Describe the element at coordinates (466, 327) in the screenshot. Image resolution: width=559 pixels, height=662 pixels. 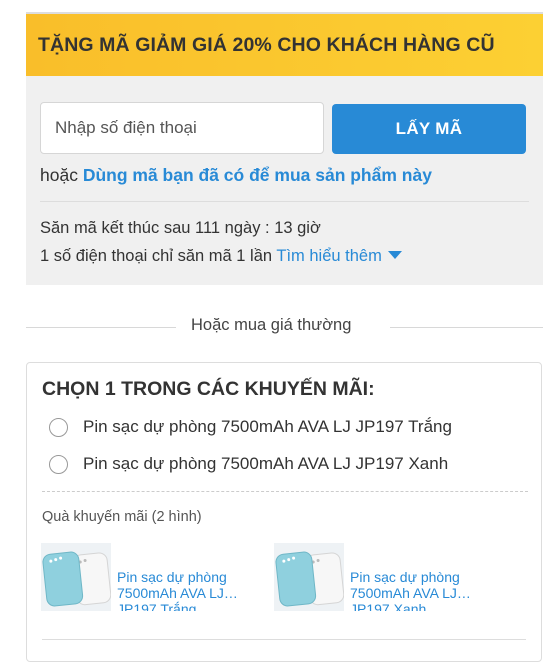
I see `separator-line-right` at that location.